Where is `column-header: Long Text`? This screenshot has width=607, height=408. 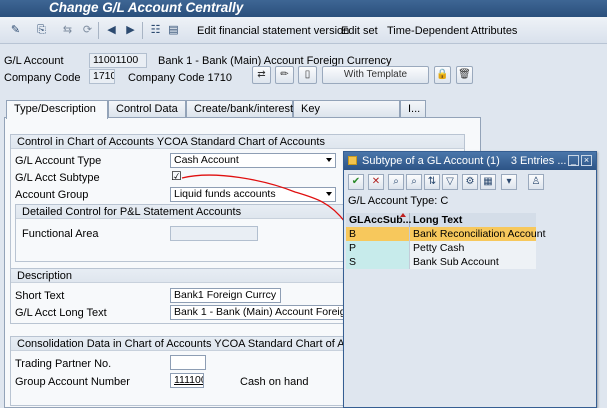
column-header: Long Text is located at coordinates (473, 220).